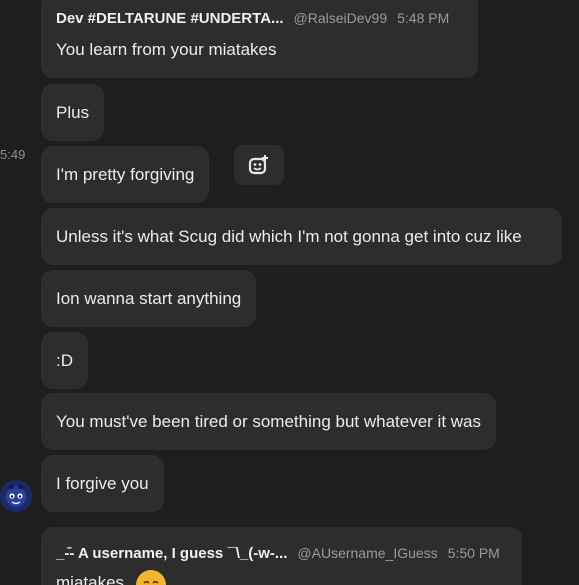  I want to click on smiling-emoji-icon, so click(151, 577).